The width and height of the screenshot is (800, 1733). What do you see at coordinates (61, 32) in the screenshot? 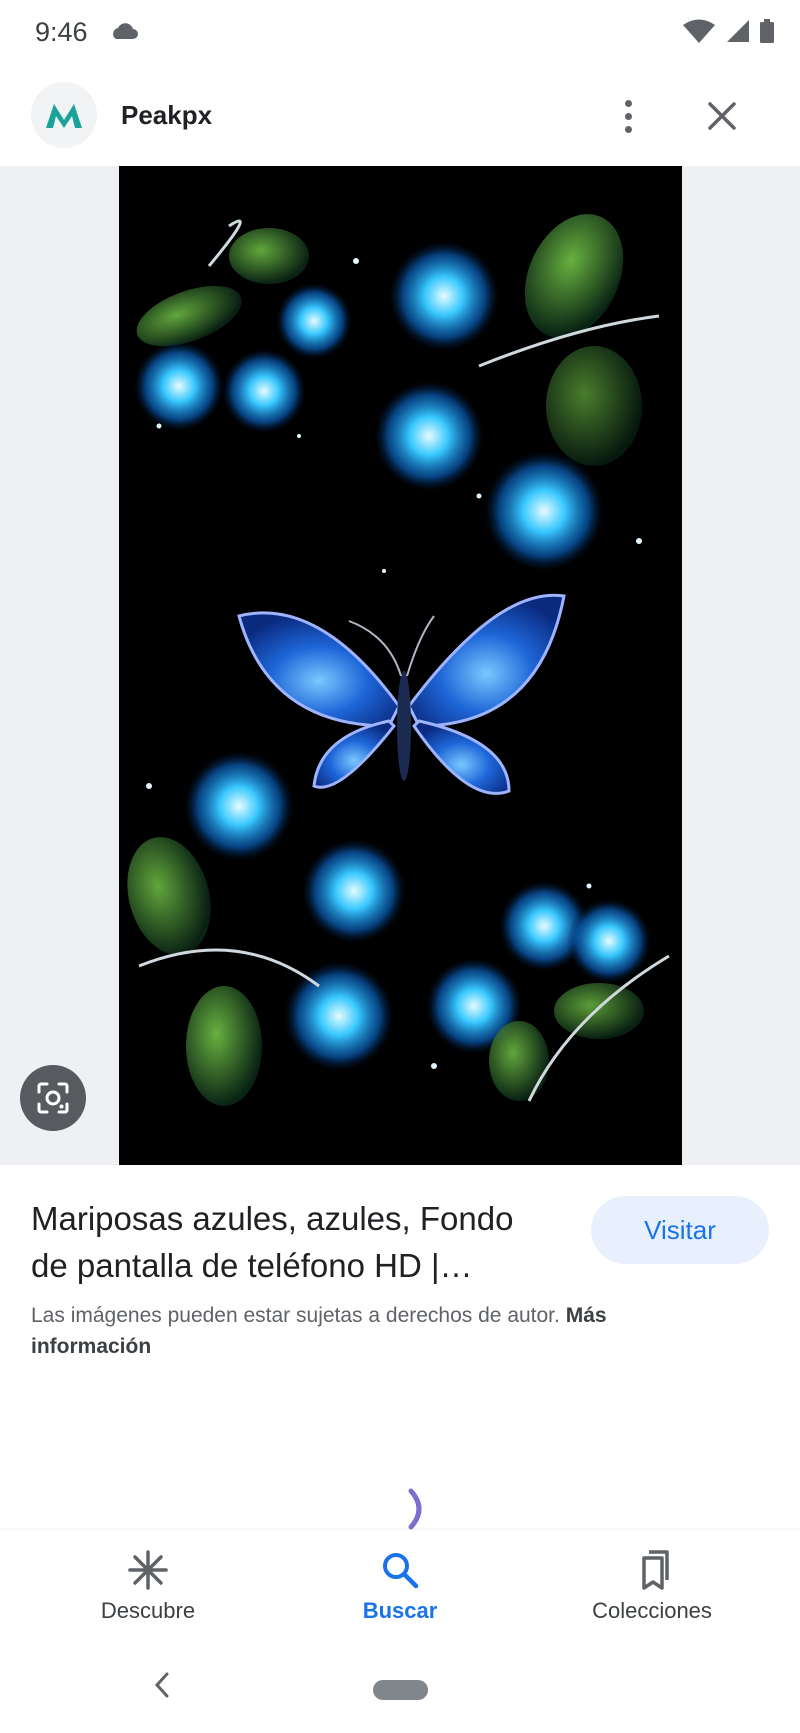
I see `status-time: 9:46` at bounding box center [61, 32].